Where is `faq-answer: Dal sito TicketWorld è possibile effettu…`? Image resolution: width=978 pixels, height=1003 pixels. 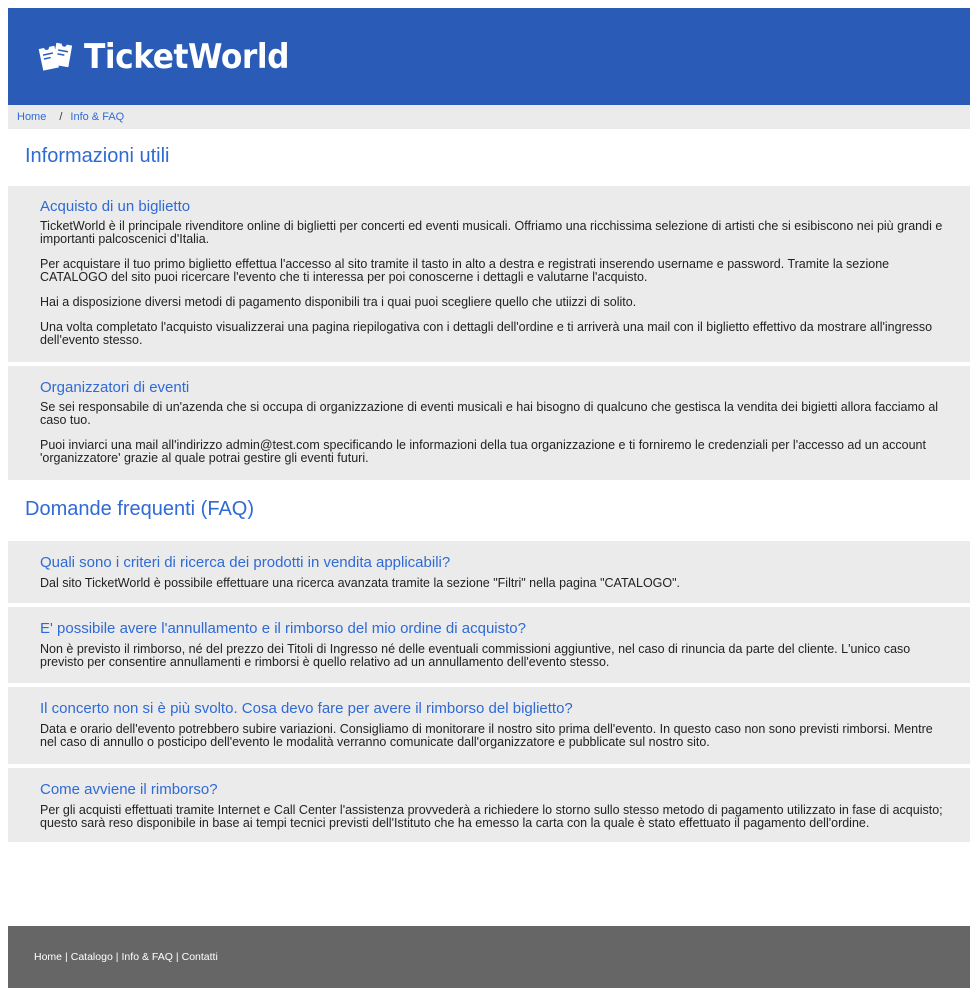 faq-answer: Dal sito TicketWorld è possibile effettu… is located at coordinates (360, 583).